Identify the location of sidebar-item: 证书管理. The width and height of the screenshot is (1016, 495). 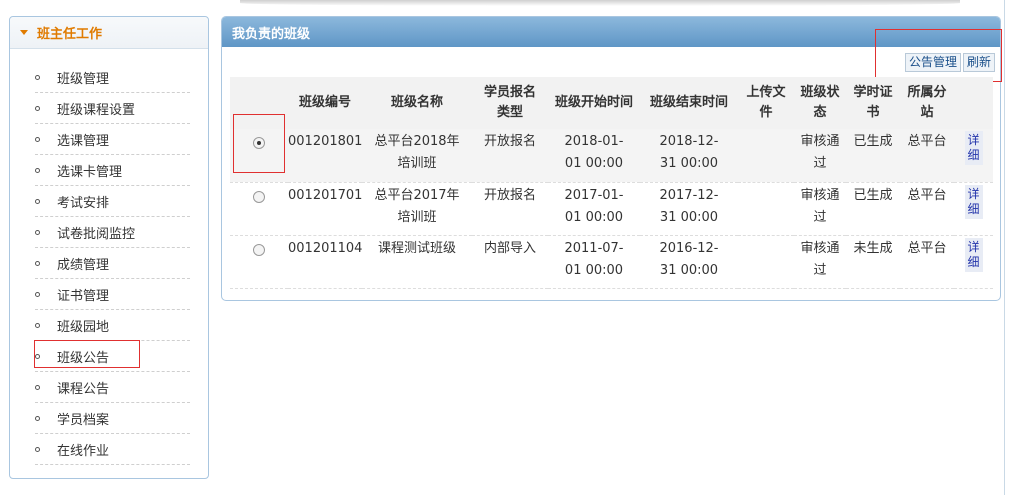
(112, 294).